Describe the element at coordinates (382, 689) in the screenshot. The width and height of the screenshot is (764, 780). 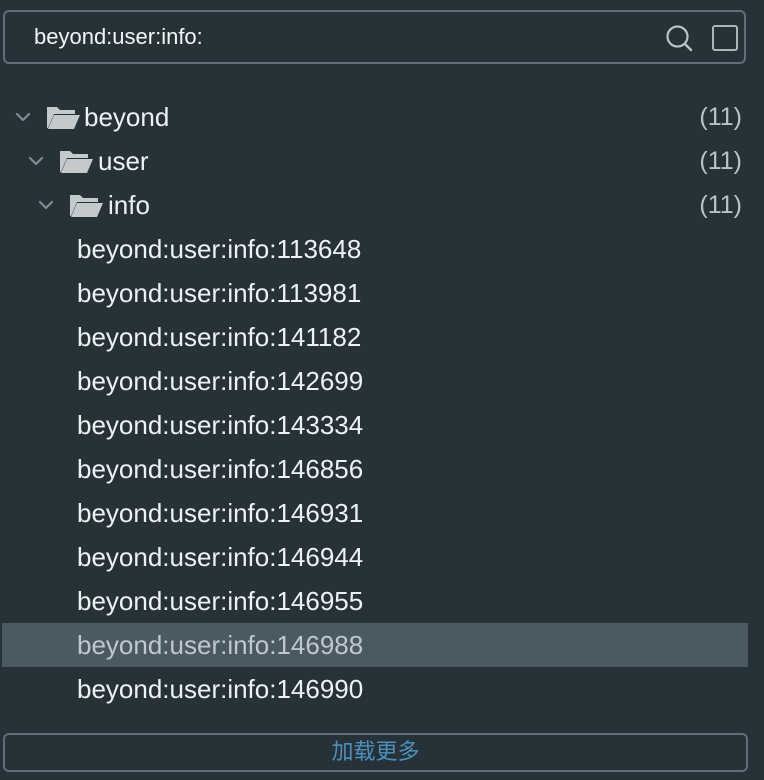
I see `key-item: beyond:user:info:146990` at that location.